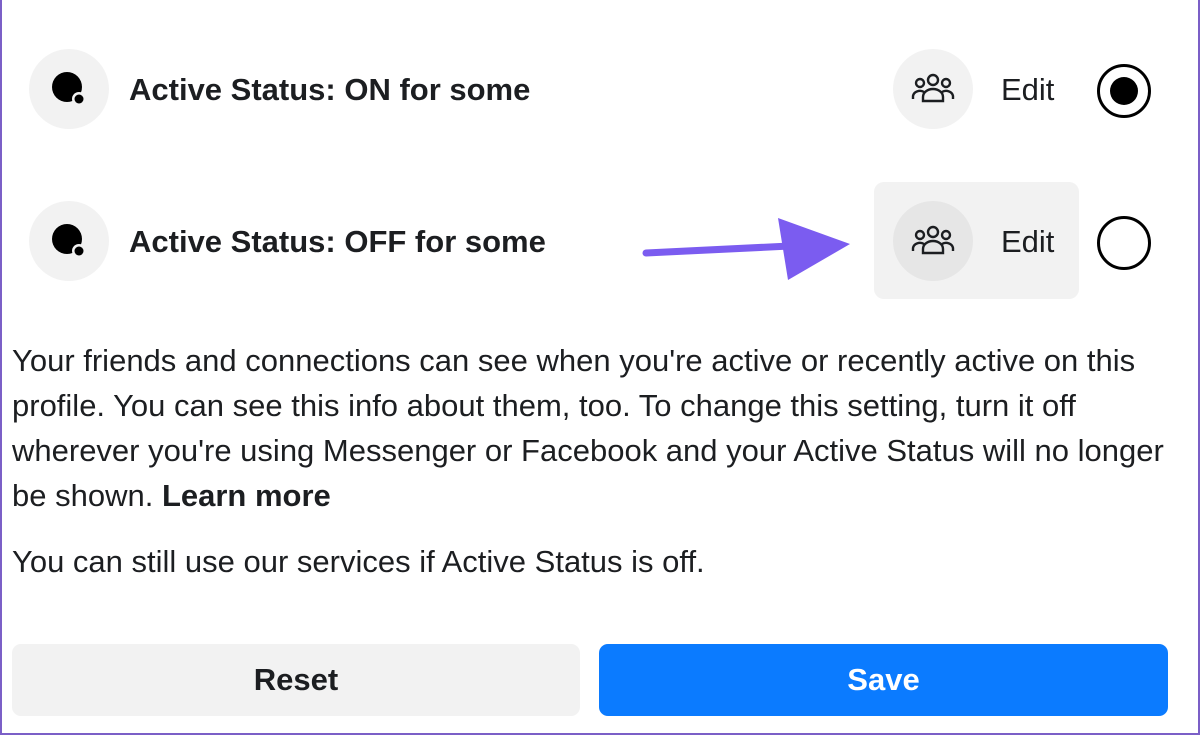 This screenshot has height=735, width=1200. I want to click on option-label: Active Status: ON for some, so click(330, 89).